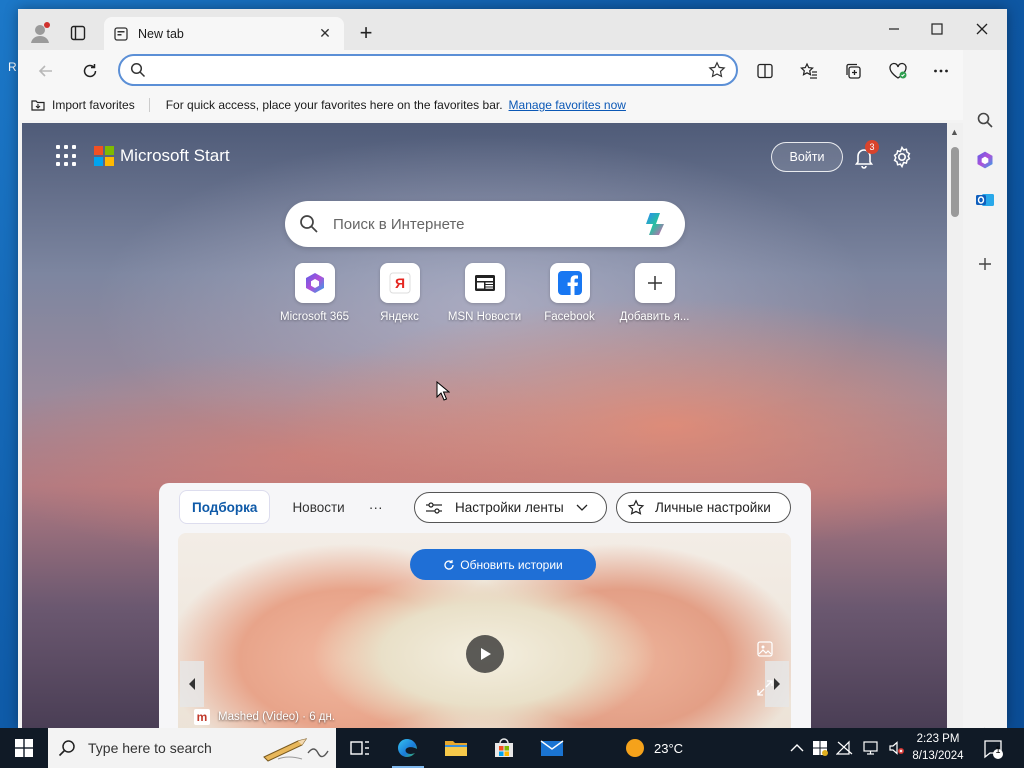 Image resolution: width=1024 pixels, height=768 pixels. Describe the element at coordinates (173, 748) in the screenshot. I see `taskbar-search-input` at that location.